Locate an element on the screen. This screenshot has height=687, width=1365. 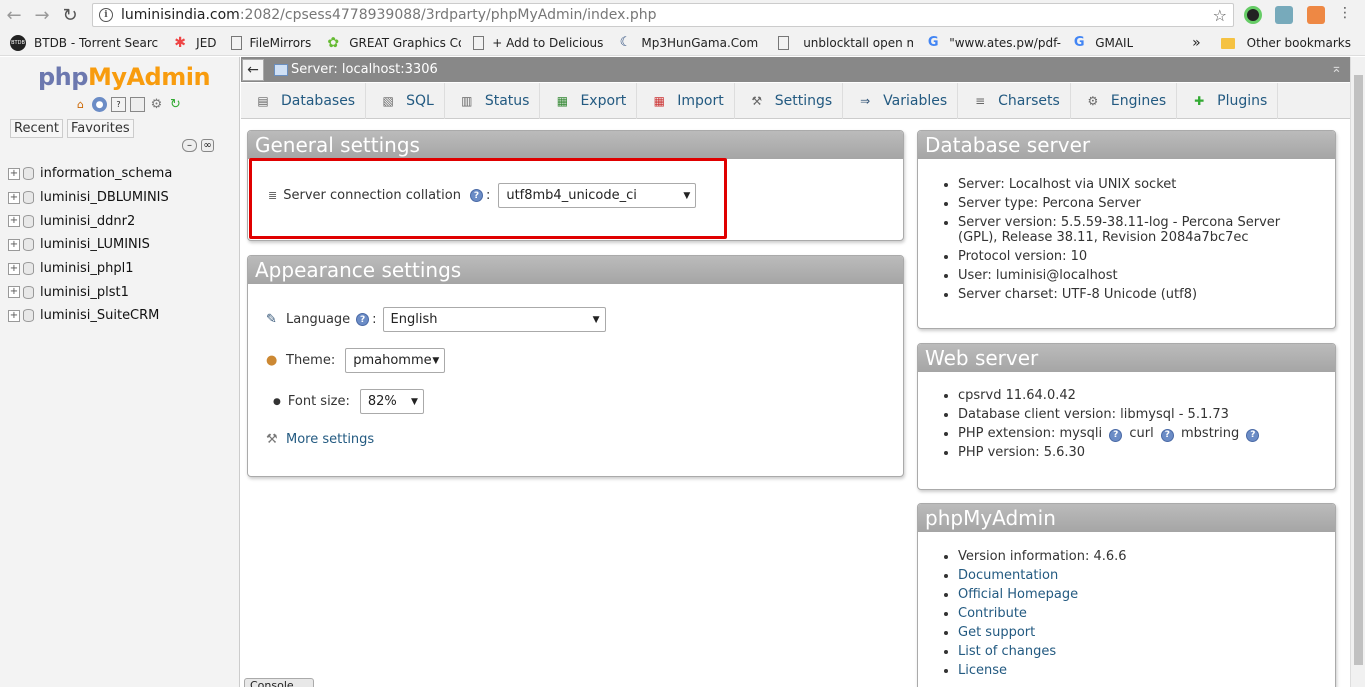
database-name: luminisi_ddnr2 is located at coordinates (87, 221).